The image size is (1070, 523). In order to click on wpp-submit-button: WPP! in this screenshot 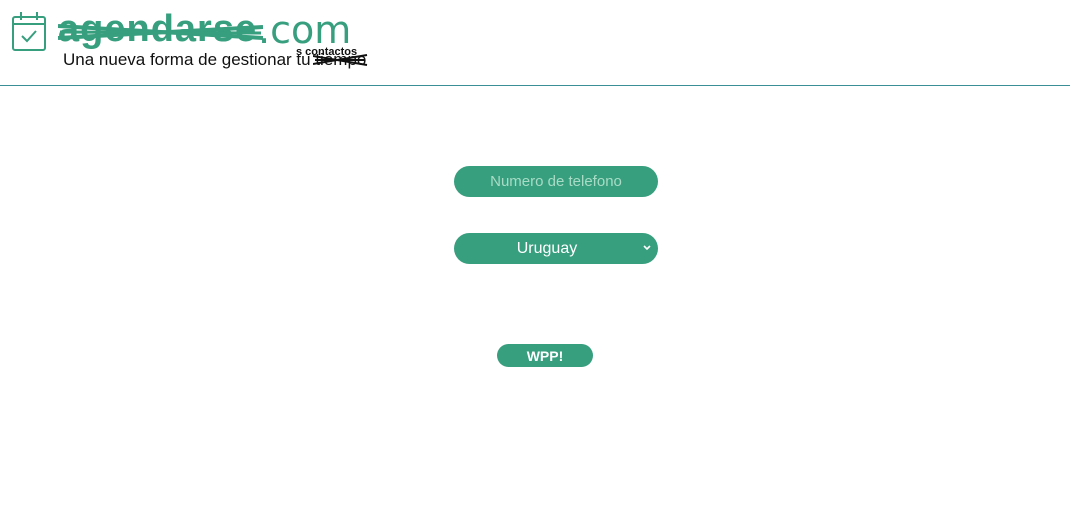, I will do `click(545, 355)`.